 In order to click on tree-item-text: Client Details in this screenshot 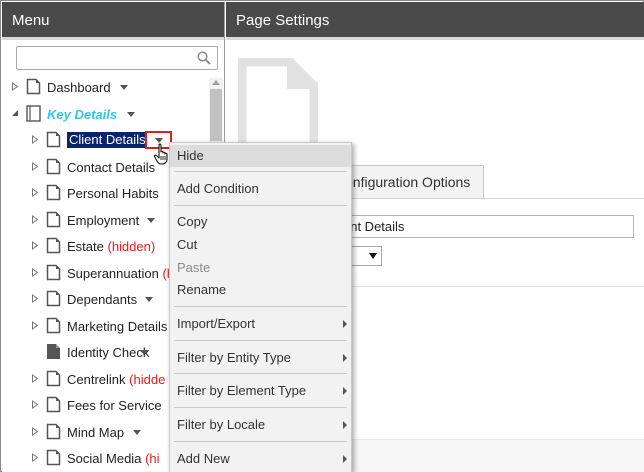, I will do `click(107, 139)`.